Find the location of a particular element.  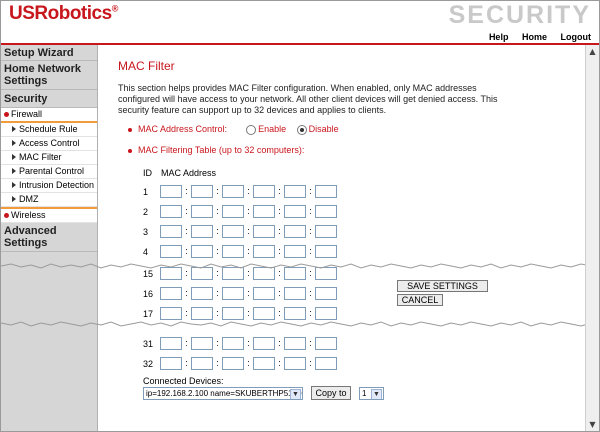

copy-target-select: 1 ▼ is located at coordinates (371, 393).